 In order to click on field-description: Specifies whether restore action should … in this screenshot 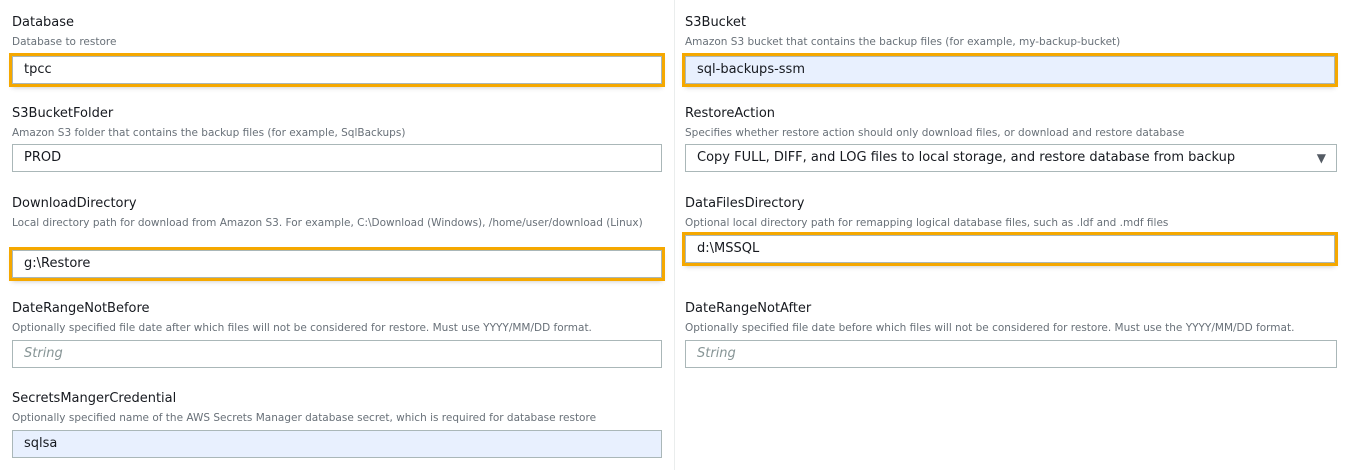, I will do `click(935, 133)`.